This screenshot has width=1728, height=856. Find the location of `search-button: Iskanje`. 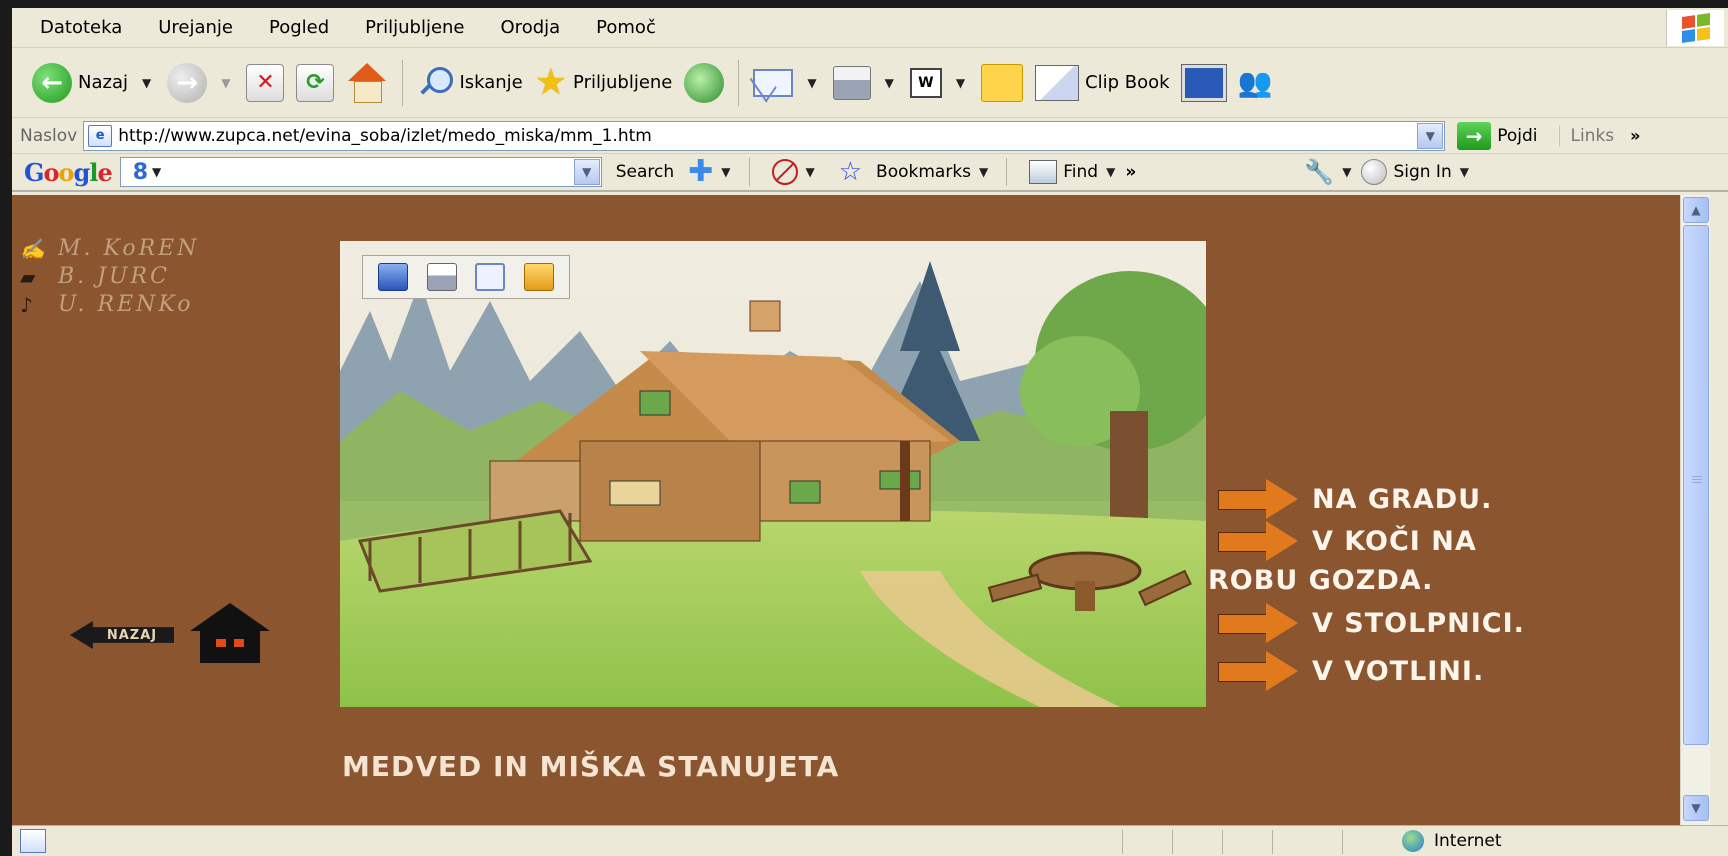

search-button: Iskanje is located at coordinates (469, 83).